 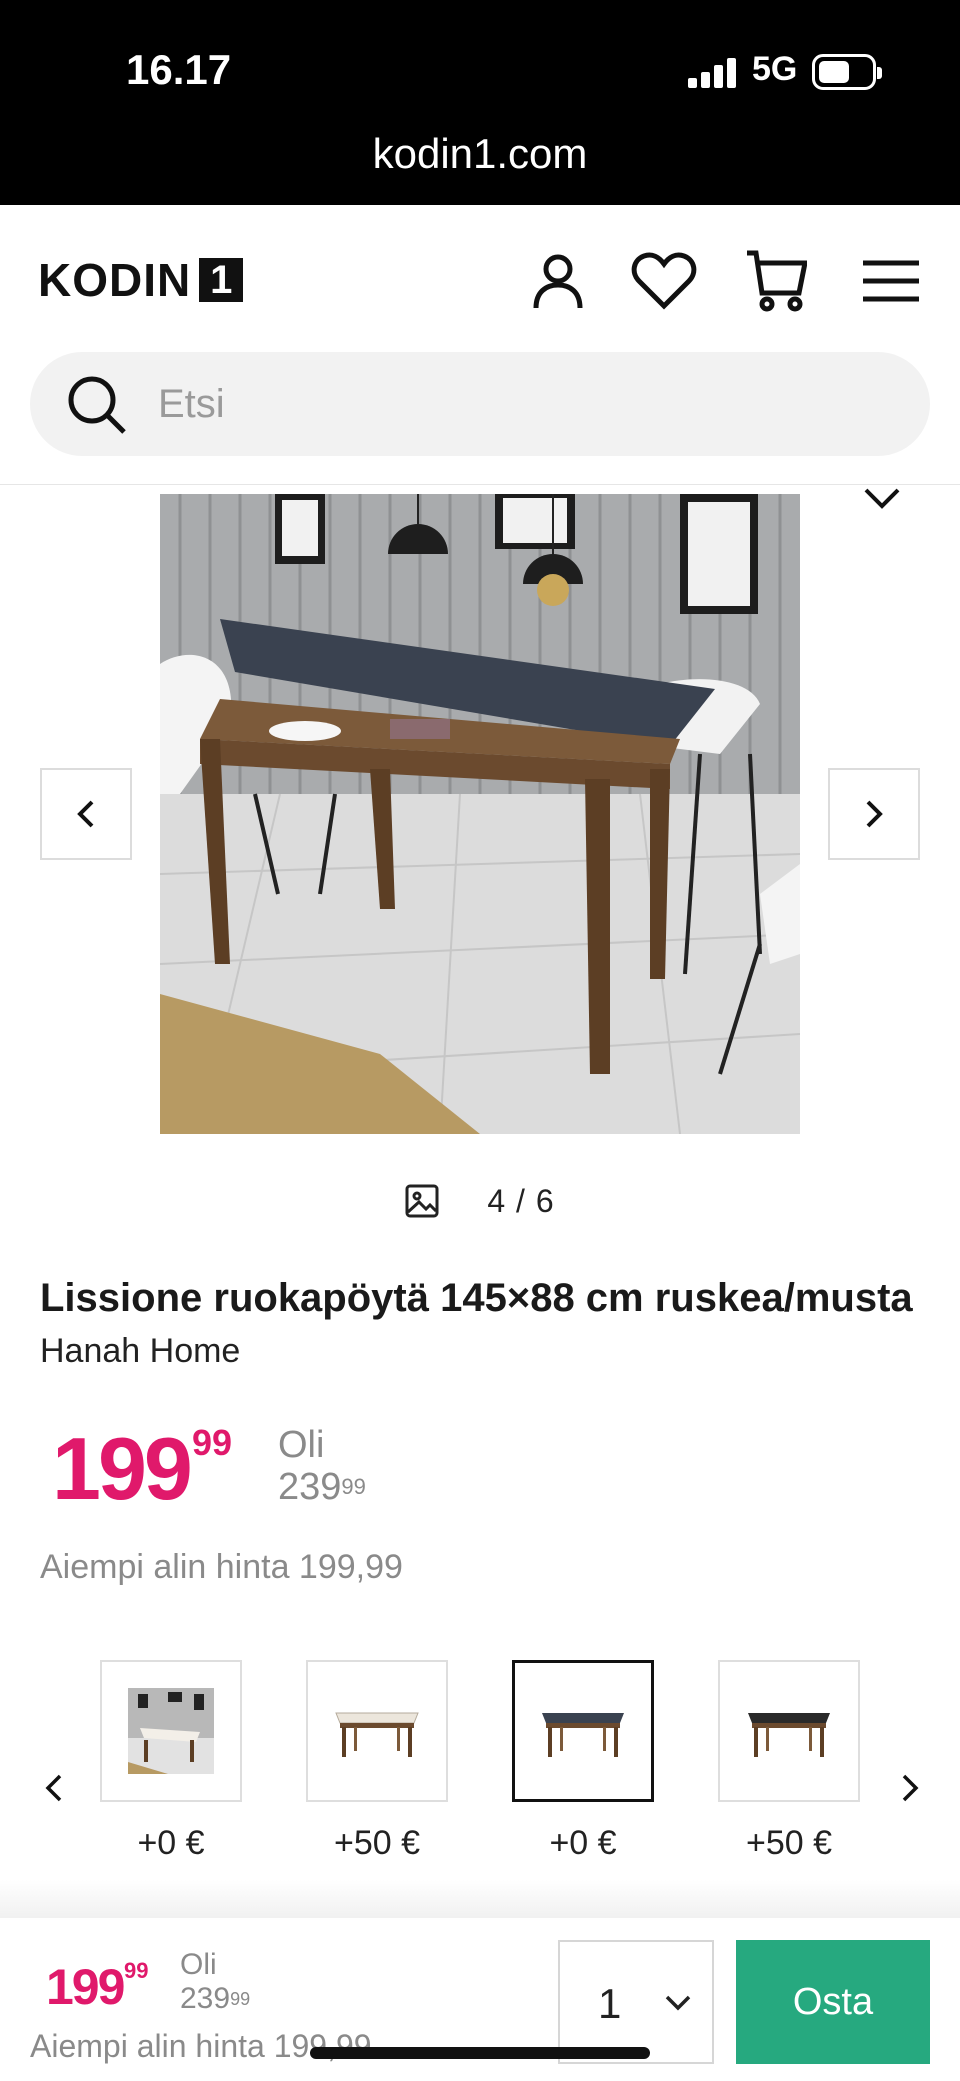 I want to click on variant-selector: +0 € +50 € +0 € +50 €, so click(x=480, y=1770).